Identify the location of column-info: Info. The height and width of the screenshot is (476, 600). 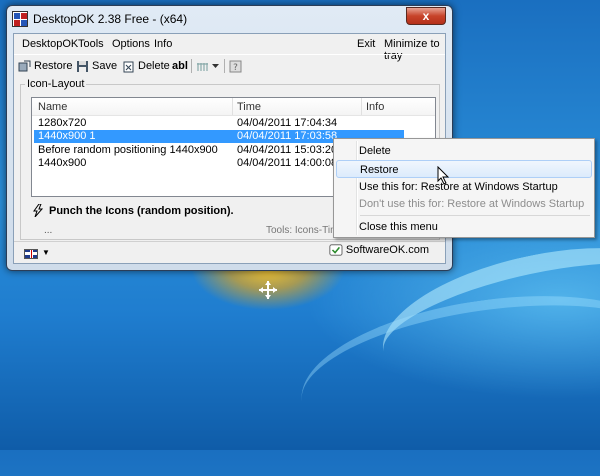
(375, 107).